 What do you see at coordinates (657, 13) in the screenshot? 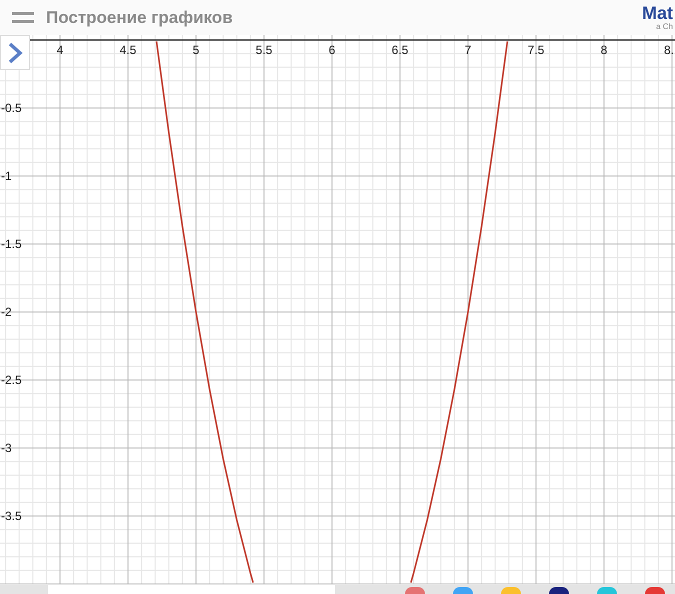
I see `logo-text: Mat` at bounding box center [657, 13].